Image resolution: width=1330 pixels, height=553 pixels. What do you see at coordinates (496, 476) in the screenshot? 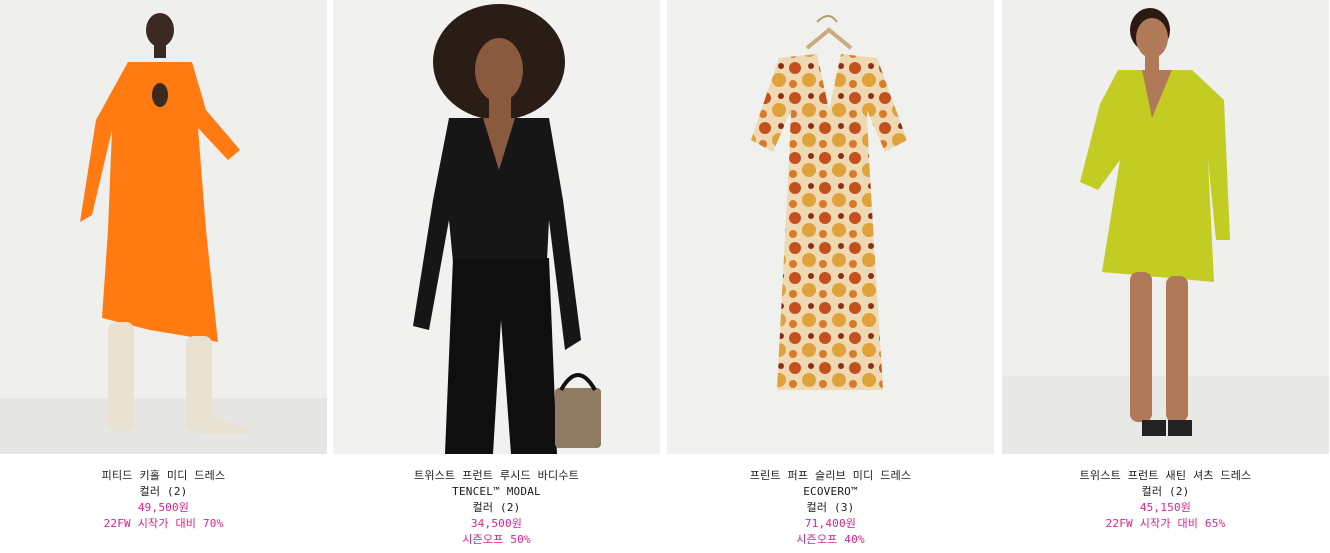
I see `product-name: 트위스트 프런트 루시드 바디수트` at bounding box center [496, 476].